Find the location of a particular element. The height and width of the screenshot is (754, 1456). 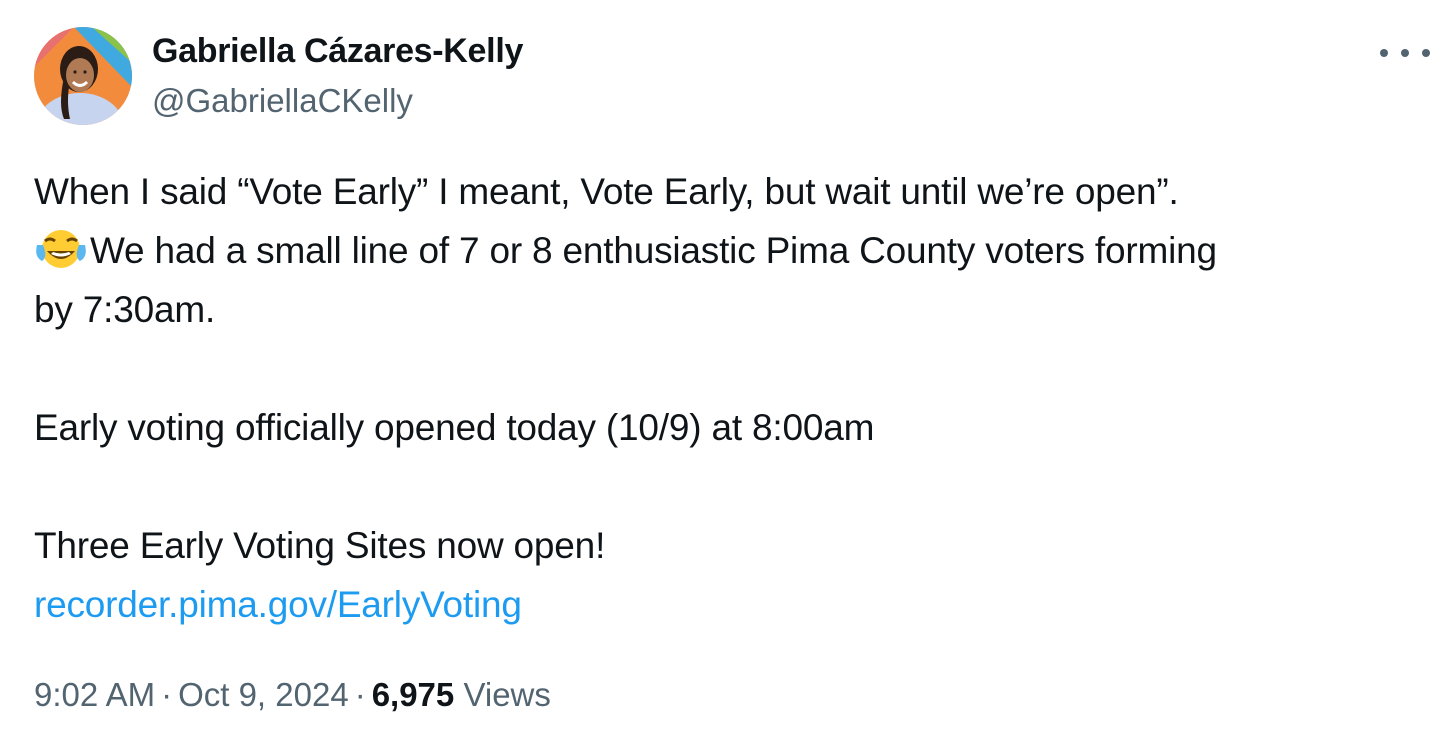

tweet-meta: 9:02 AM · Oct 9, 2024 · 6,975 Views is located at coordinates (292, 695).